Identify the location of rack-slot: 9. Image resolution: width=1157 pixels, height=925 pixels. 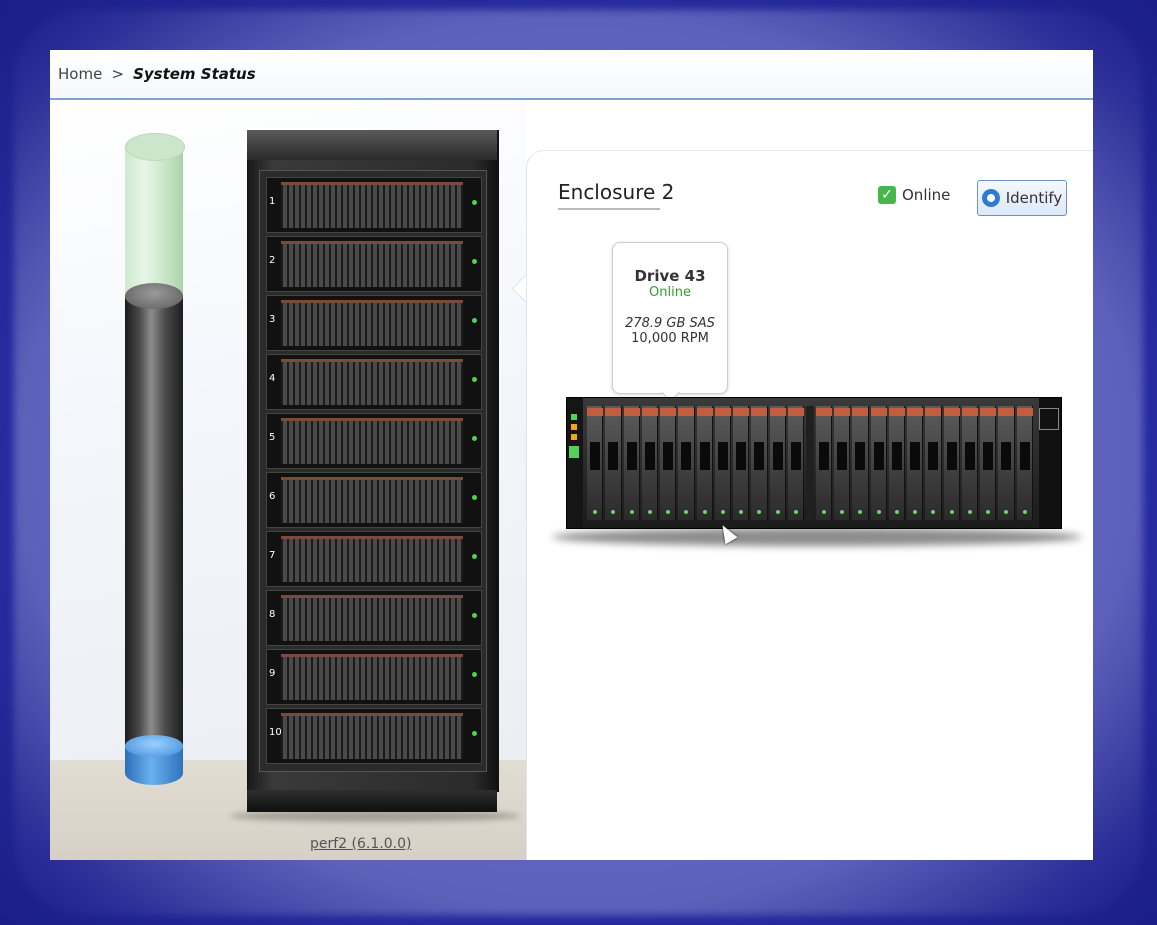
(374, 677).